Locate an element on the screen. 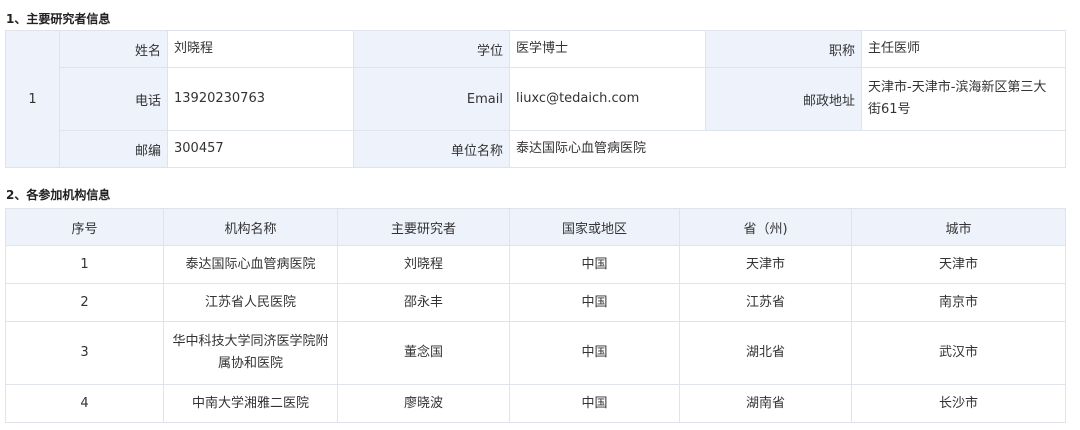 Image resolution: width=1080 pixels, height=430 pixels. cell-province: 湖北省 is located at coordinates (765, 353).